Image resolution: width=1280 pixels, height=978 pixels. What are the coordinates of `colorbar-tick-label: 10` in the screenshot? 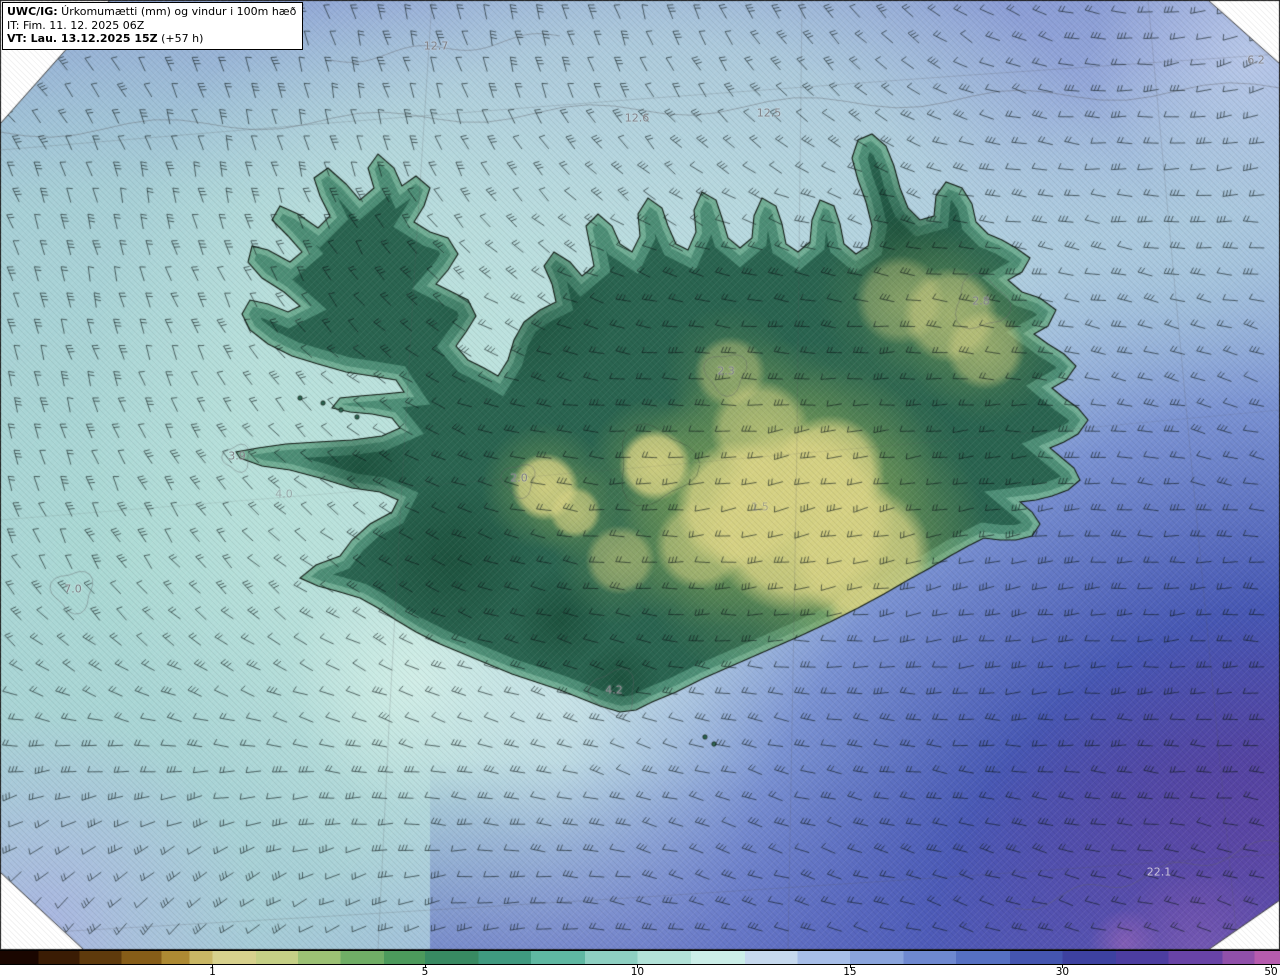 It's located at (637, 972).